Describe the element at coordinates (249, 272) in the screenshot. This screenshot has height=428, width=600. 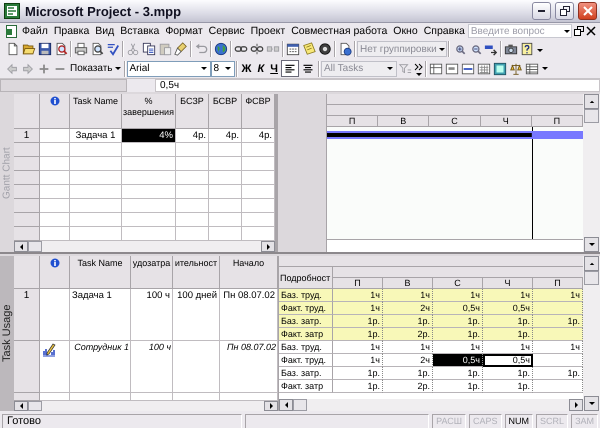
I see `column-header: Начало` at that location.